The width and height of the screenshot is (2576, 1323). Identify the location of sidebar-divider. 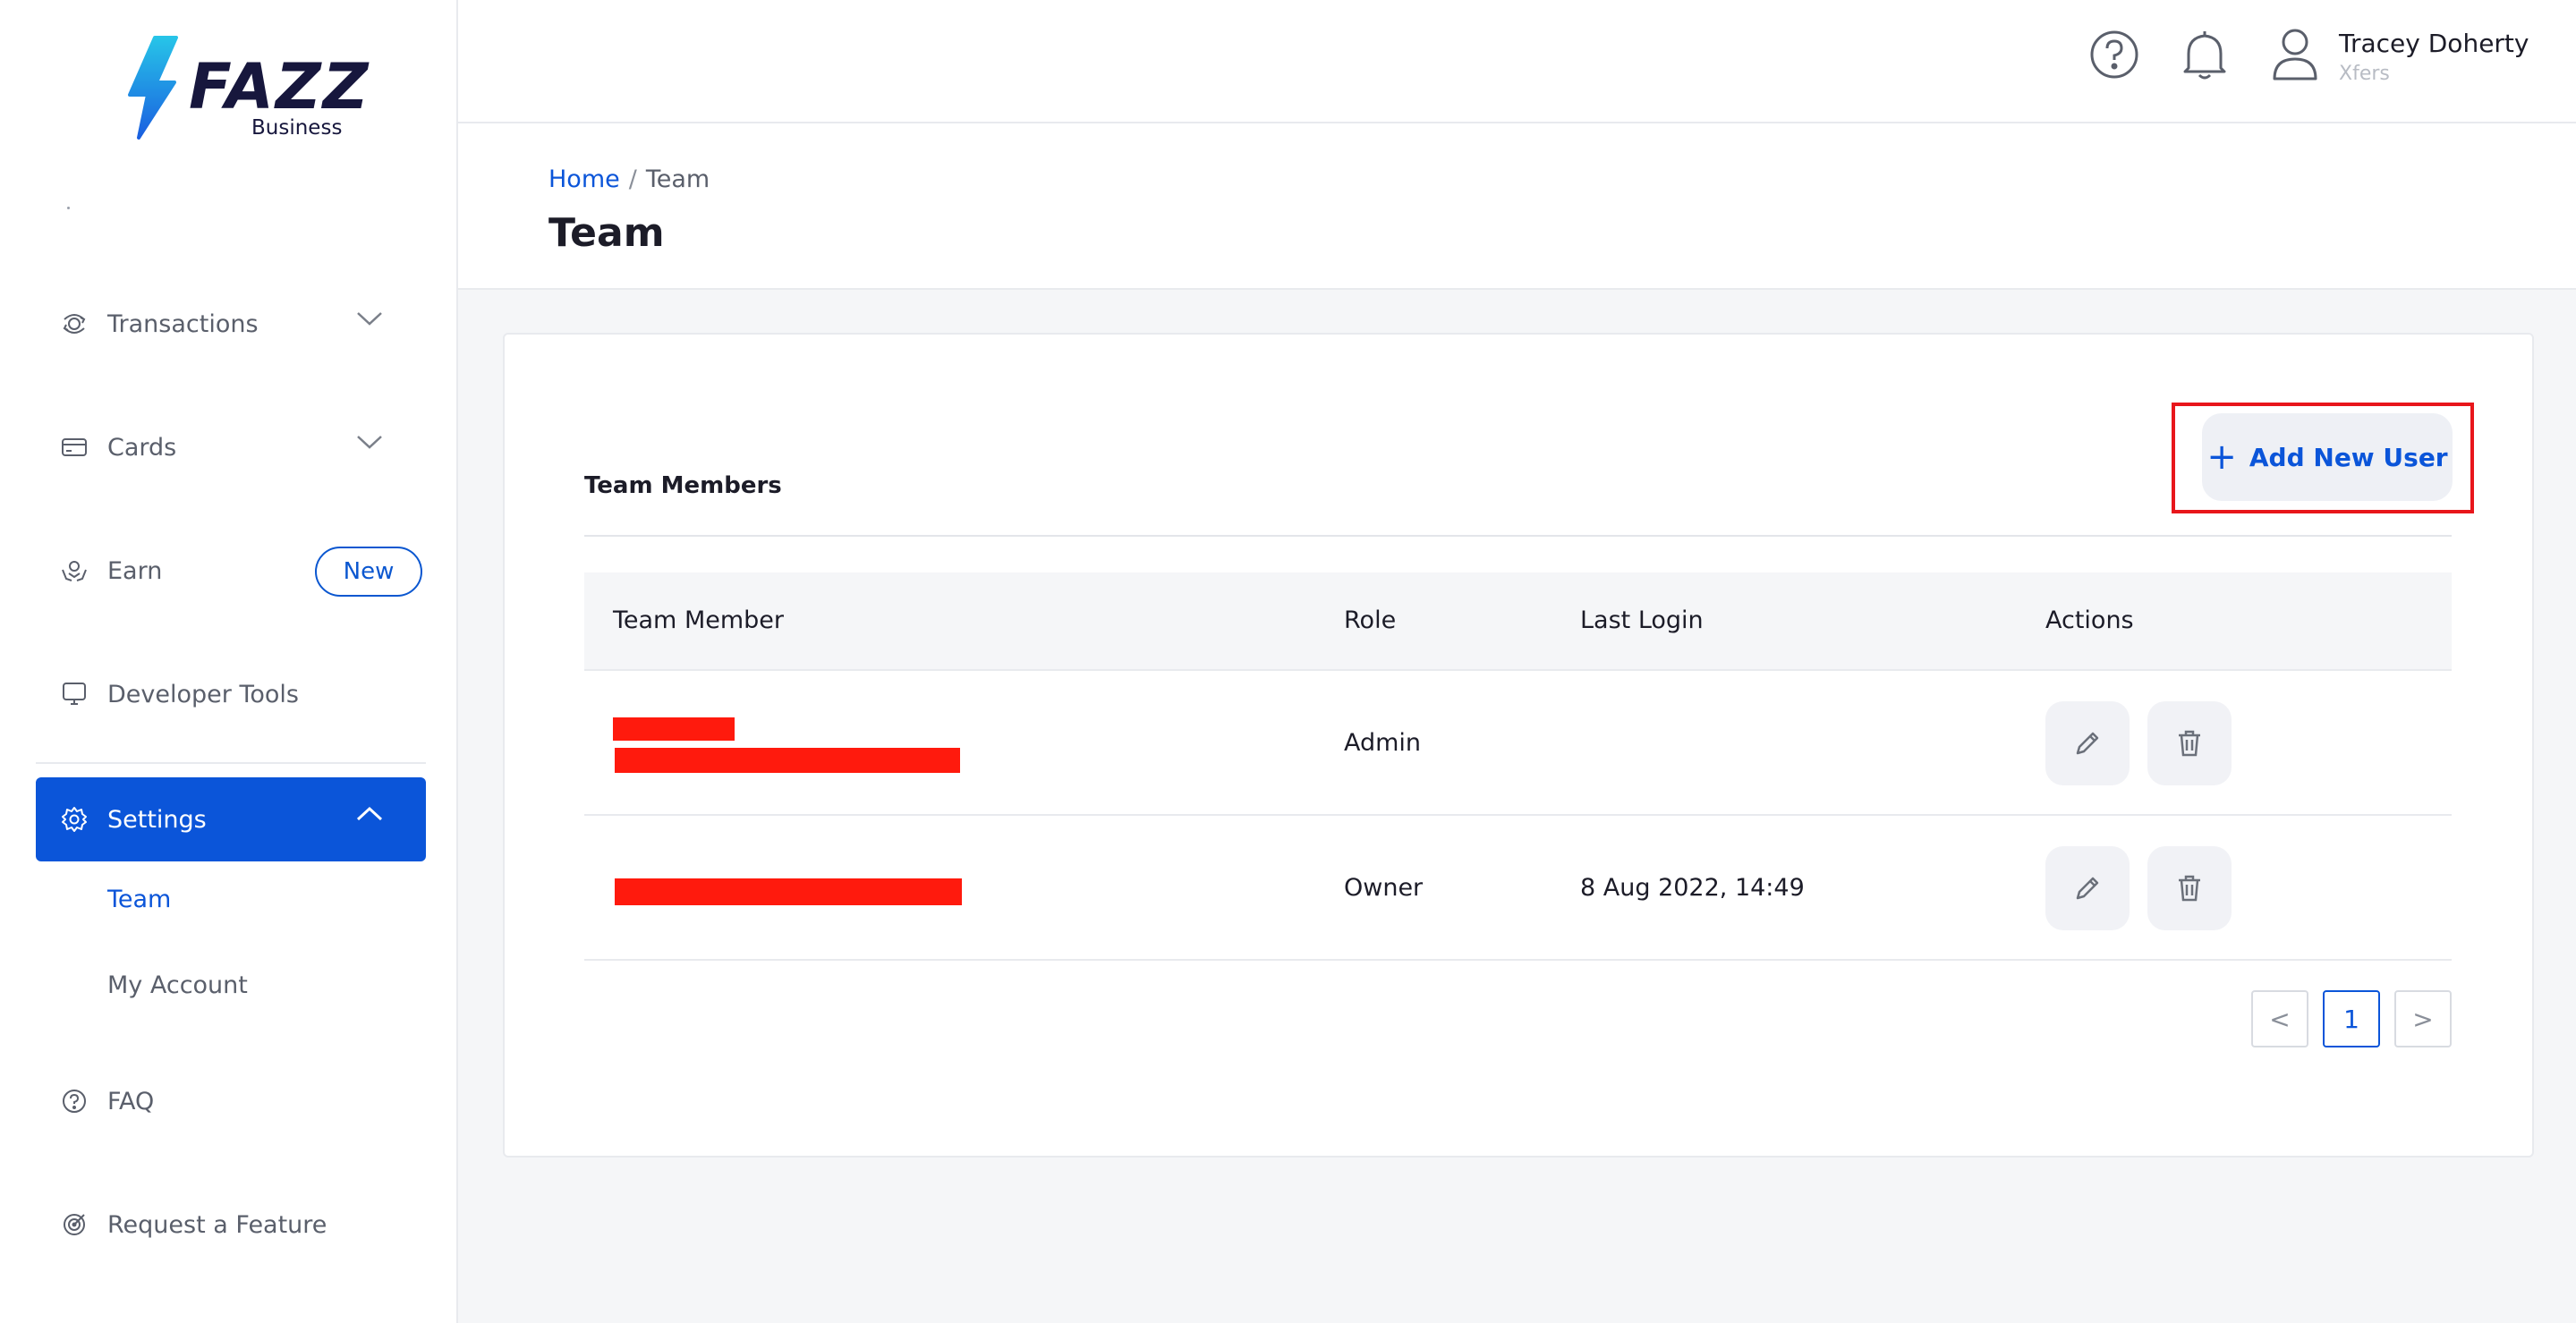
(231, 763).